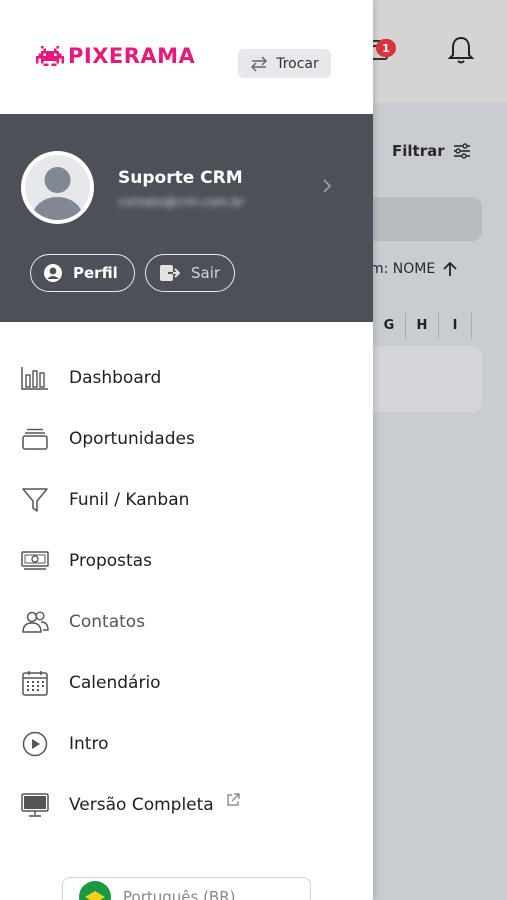  I want to click on filter-button: Filtrar, so click(431, 151).